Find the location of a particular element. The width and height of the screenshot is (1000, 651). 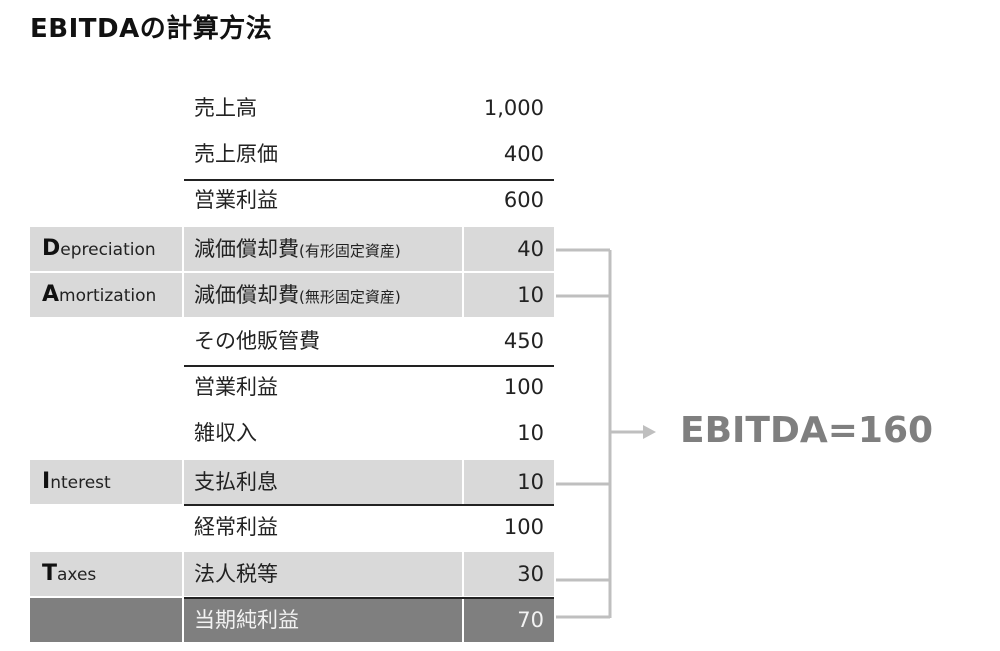

connector-bracket is located at coordinates (606, 433).